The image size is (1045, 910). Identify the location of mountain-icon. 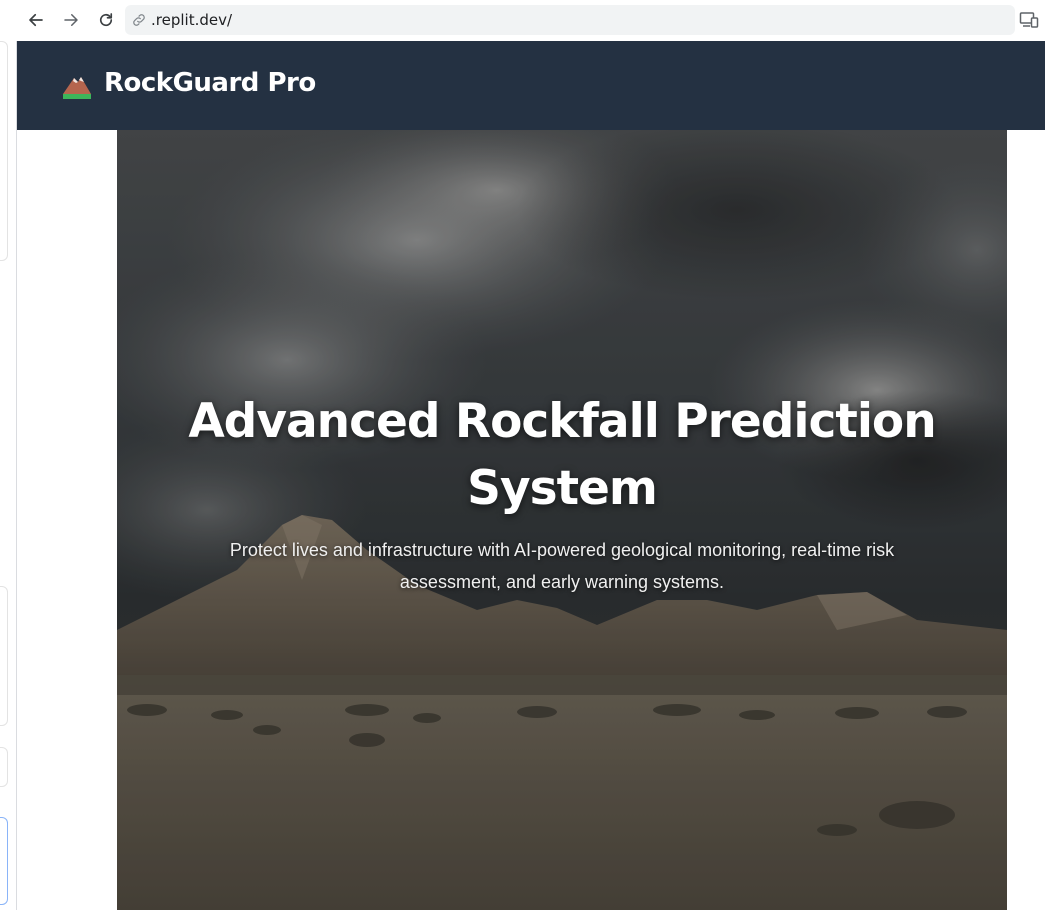
(77, 86).